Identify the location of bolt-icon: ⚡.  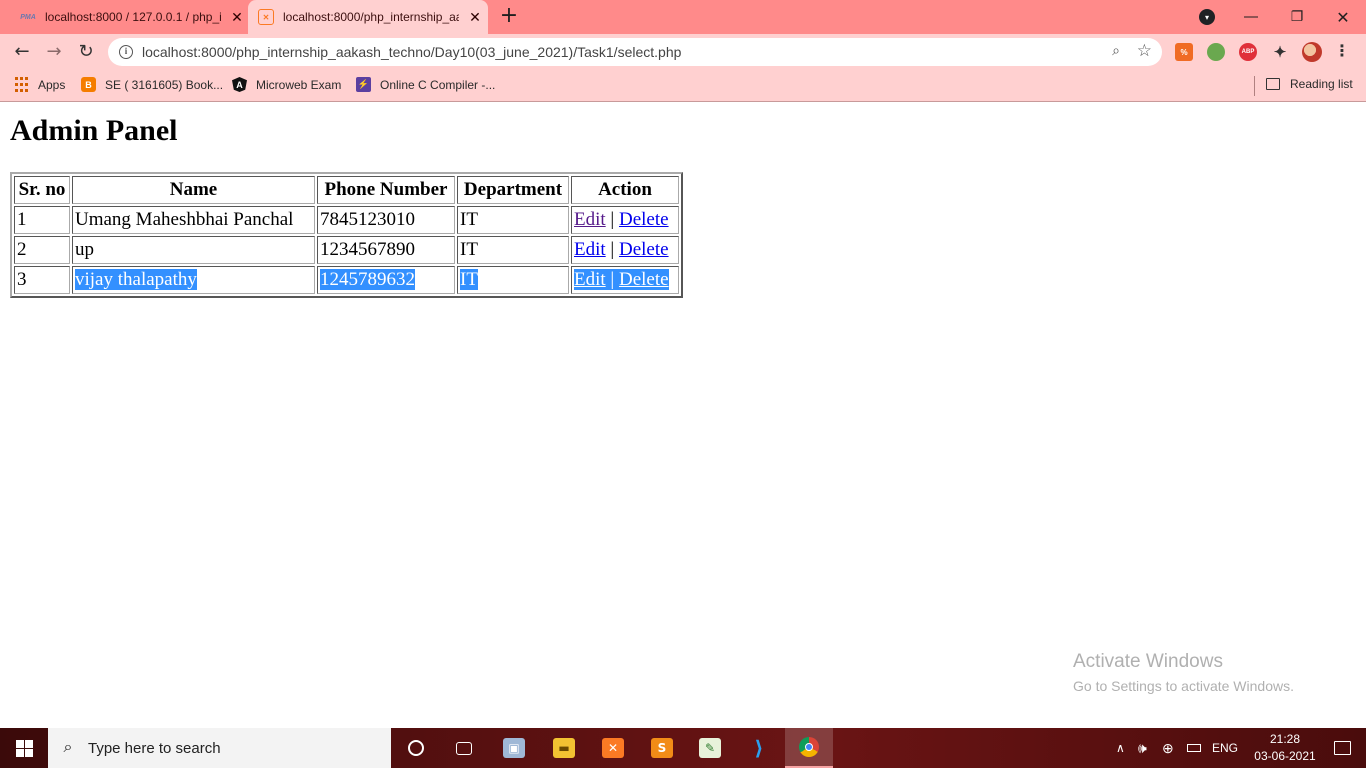
(363, 84).